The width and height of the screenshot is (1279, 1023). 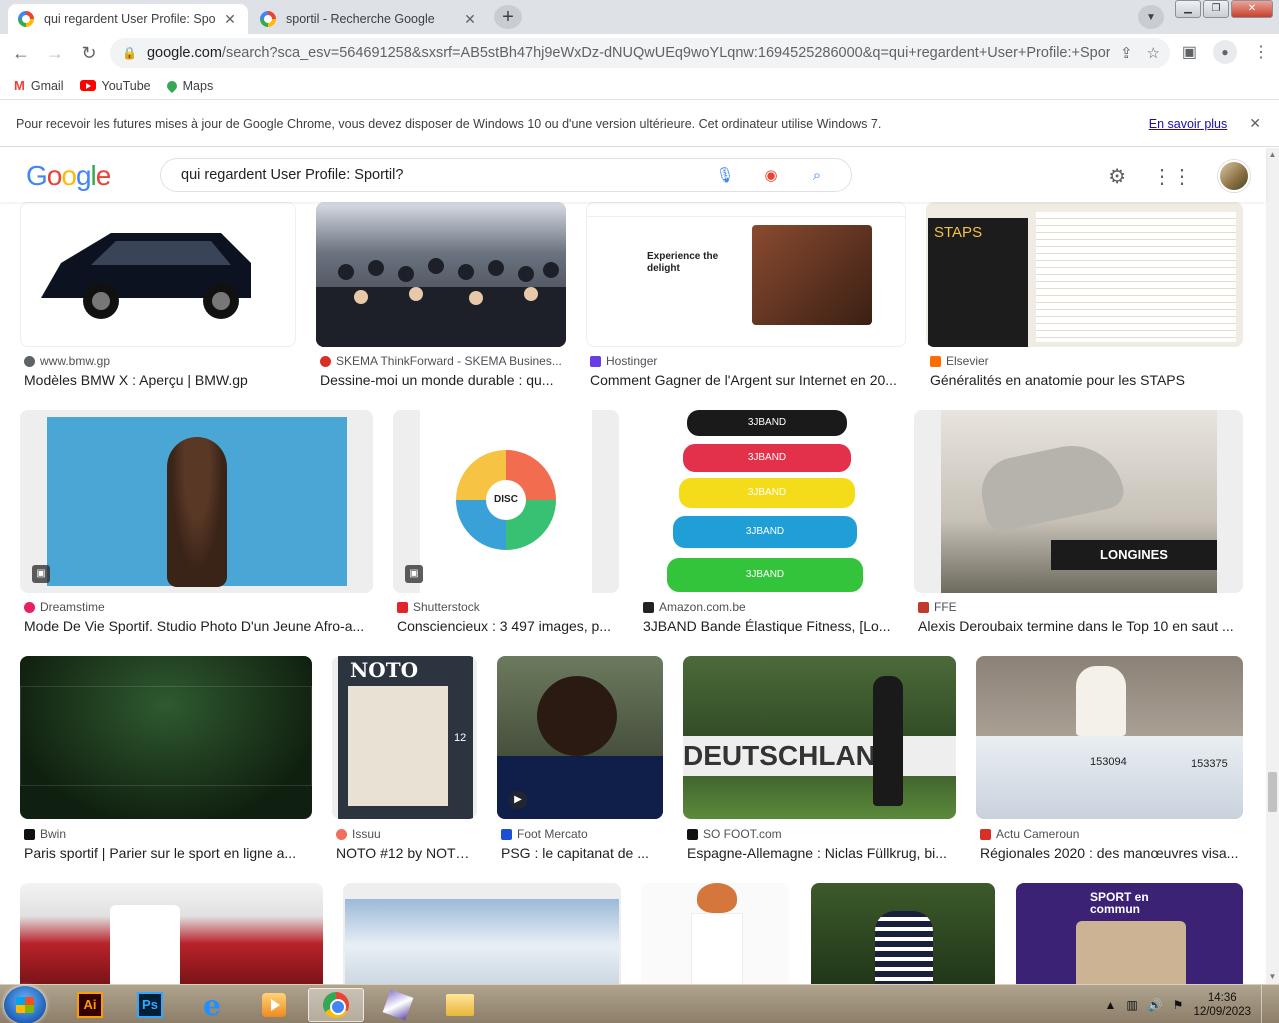 I want to click on clock: 14:36 12/09/2023, so click(x=1222, y=1005).